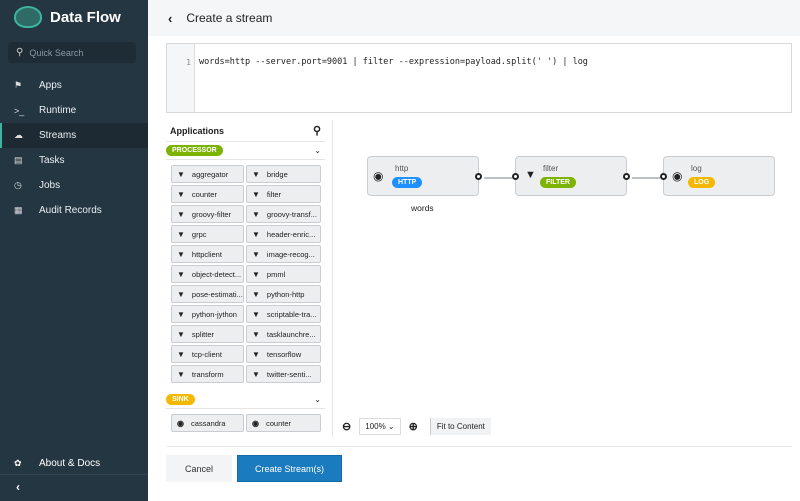 Image resolution: width=800 pixels, height=501 pixels. I want to click on app-item-label: splitter, so click(203, 334).